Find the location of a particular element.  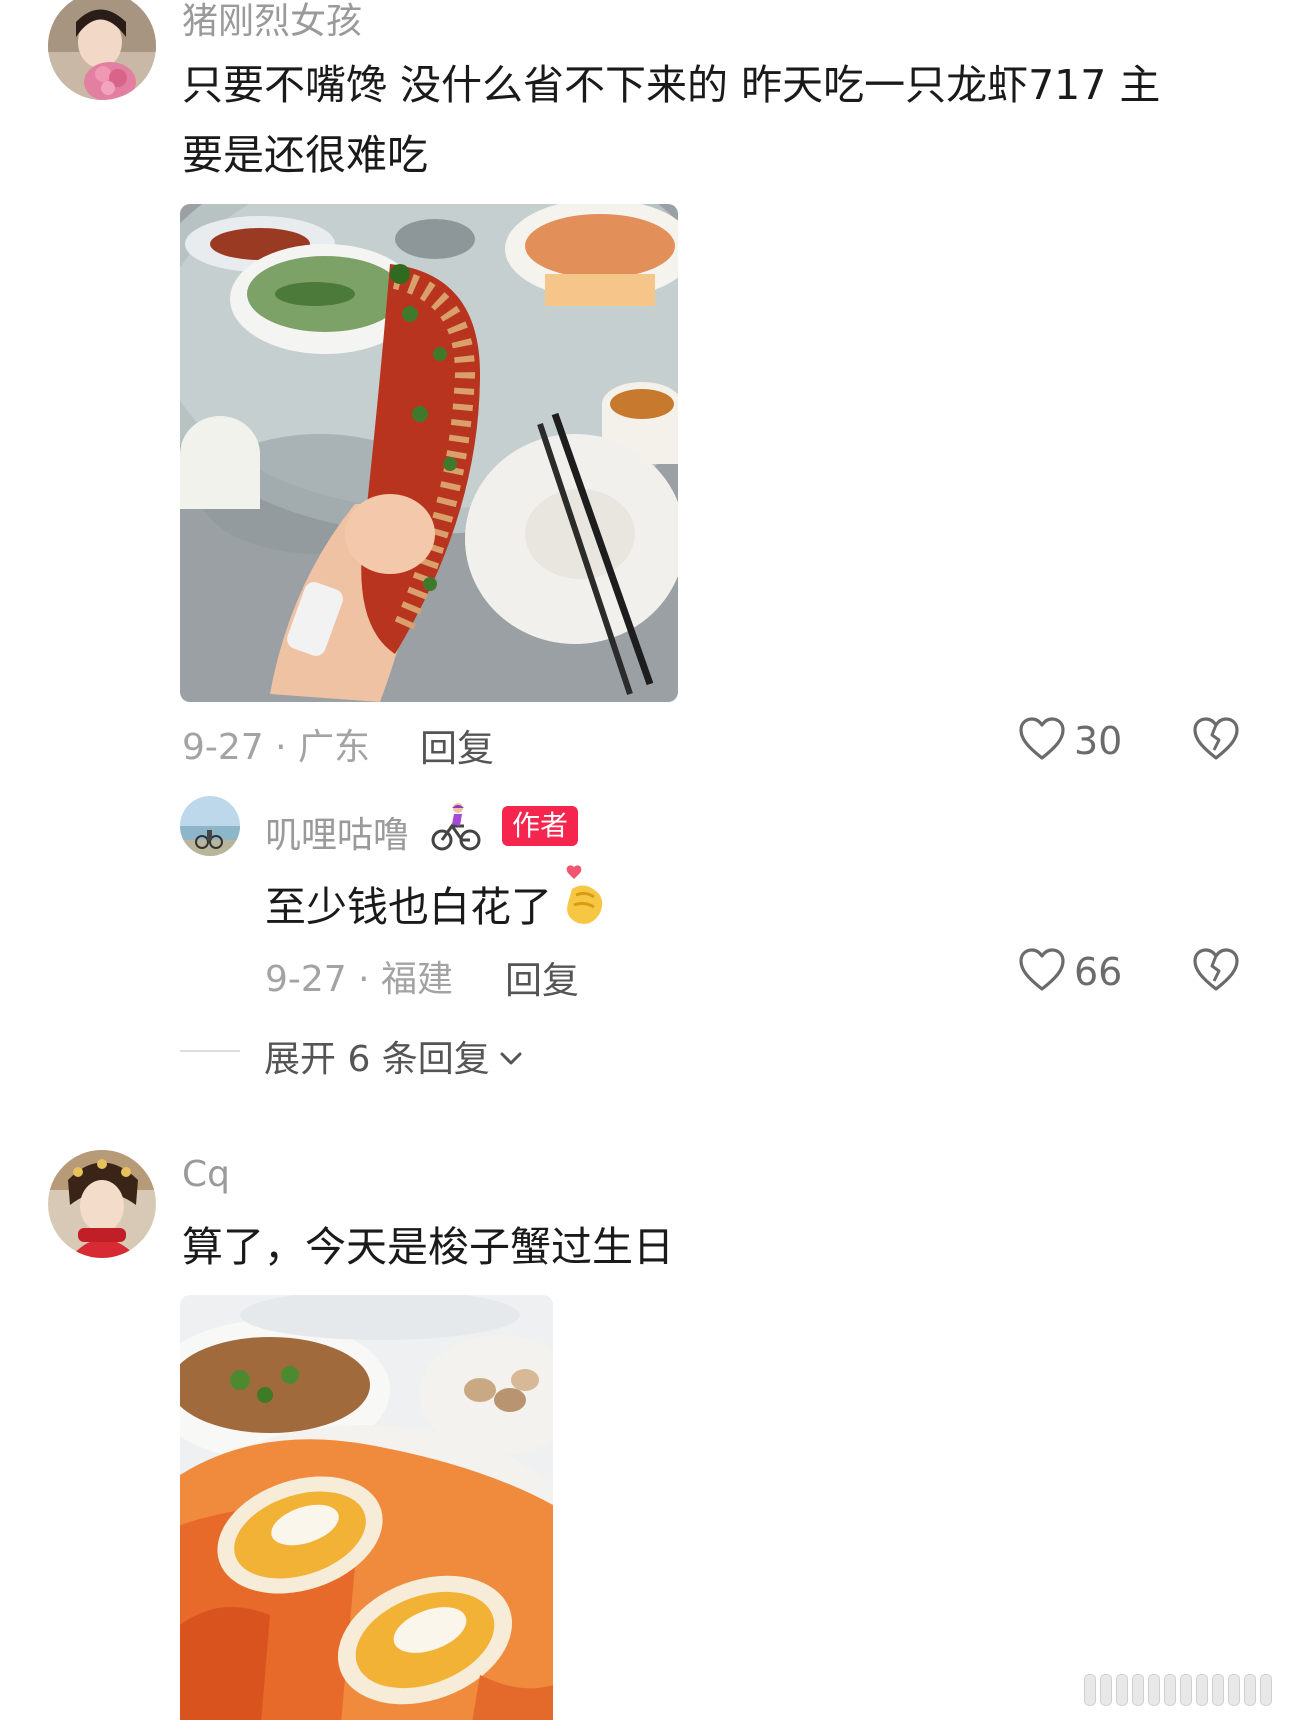

expand-divider is located at coordinates (210, 1051).